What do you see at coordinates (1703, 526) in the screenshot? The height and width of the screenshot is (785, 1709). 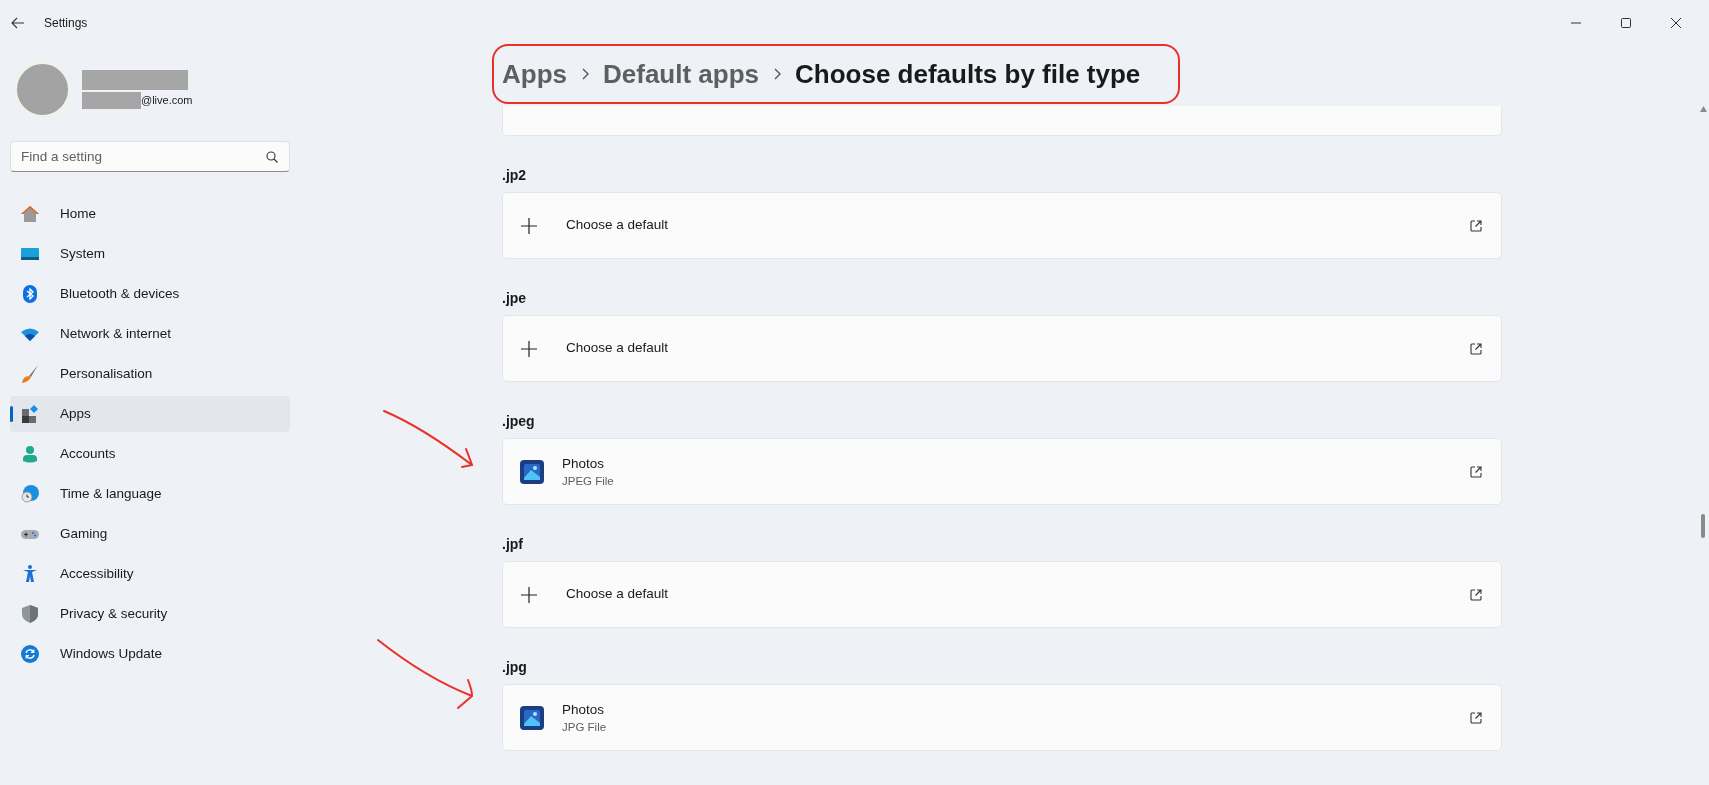 I see `scrollbar-thumb` at bounding box center [1703, 526].